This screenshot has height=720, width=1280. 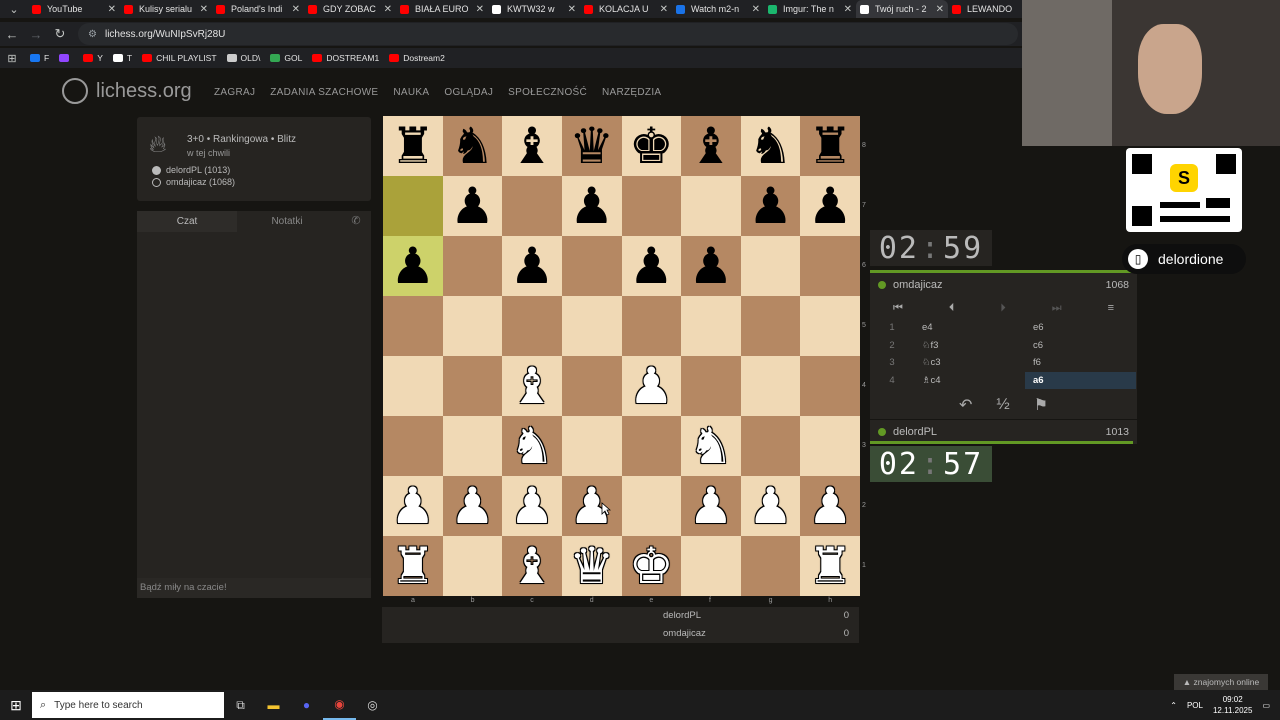 I want to click on black-rook-icon: ♜, so click(x=830, y=146).